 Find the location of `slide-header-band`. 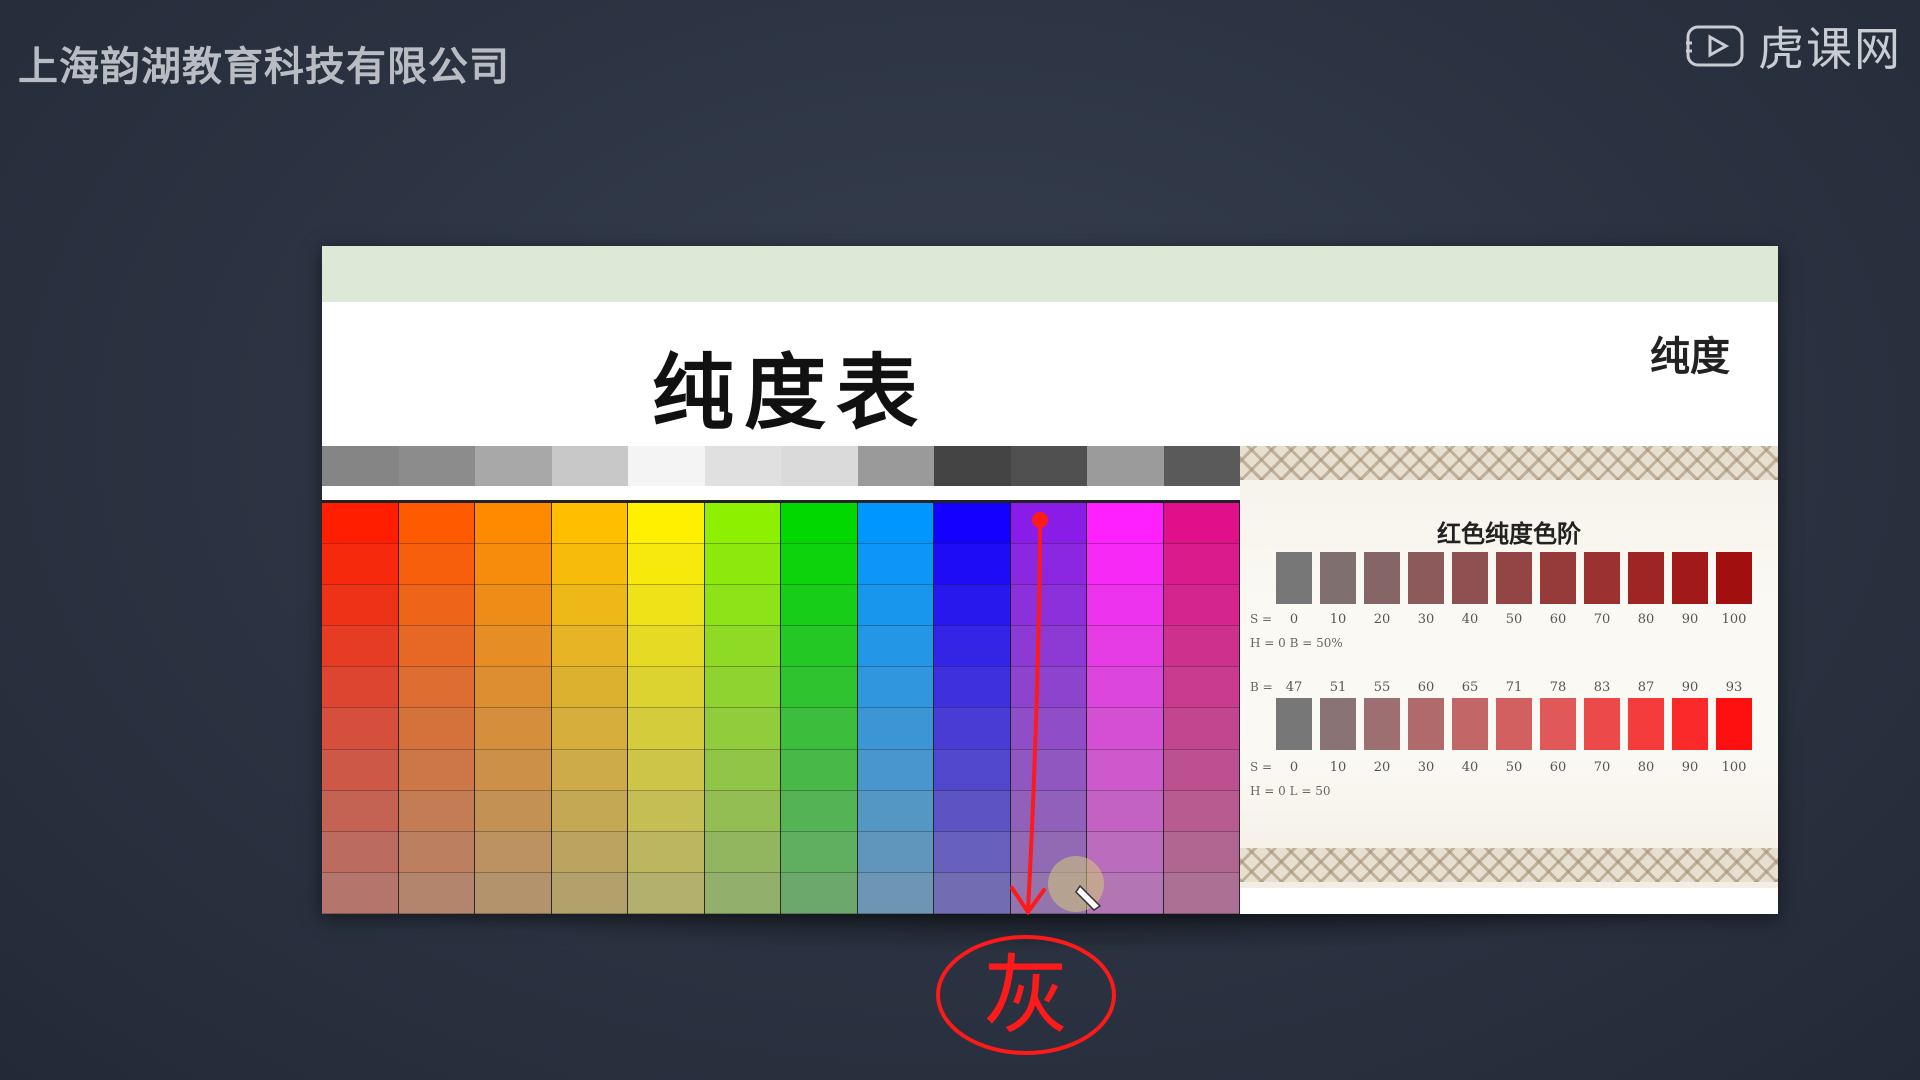

slide-header-band is located at coordinates (1050, 274).